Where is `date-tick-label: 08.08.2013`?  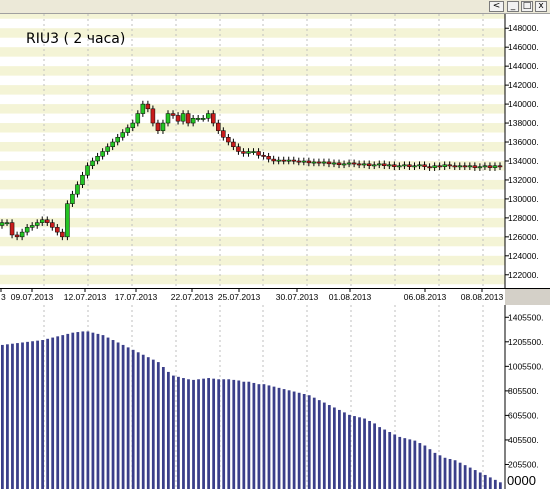 date-tick-label: 08.08.2013 is located at coordinates (482, 297).